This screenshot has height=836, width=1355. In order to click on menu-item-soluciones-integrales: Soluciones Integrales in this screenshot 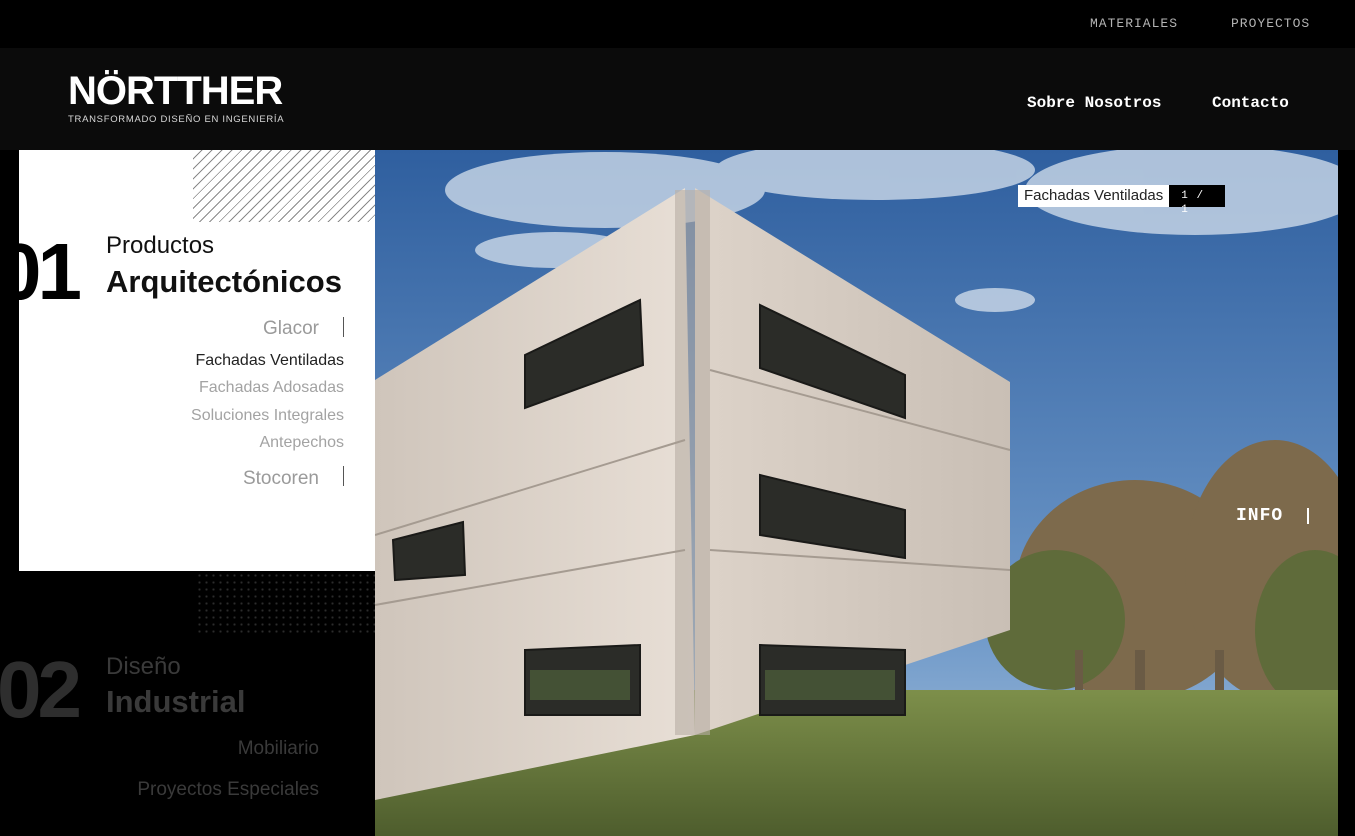, I will do `click(267, 416)`.